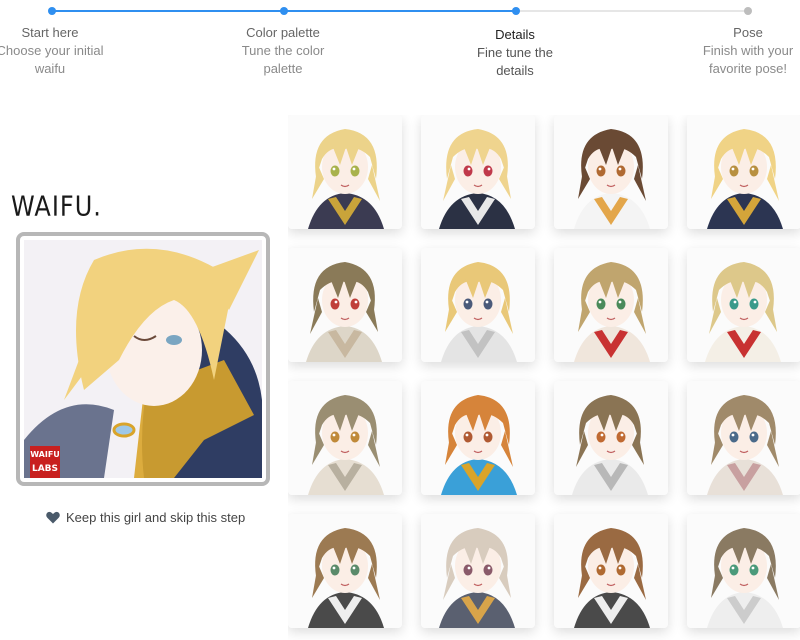 The image size is (800, 640). Describe the element at coordinates (45, 462) in the screenshot. I see `waifu-labs-badge: WAIFU LABS` at that location.